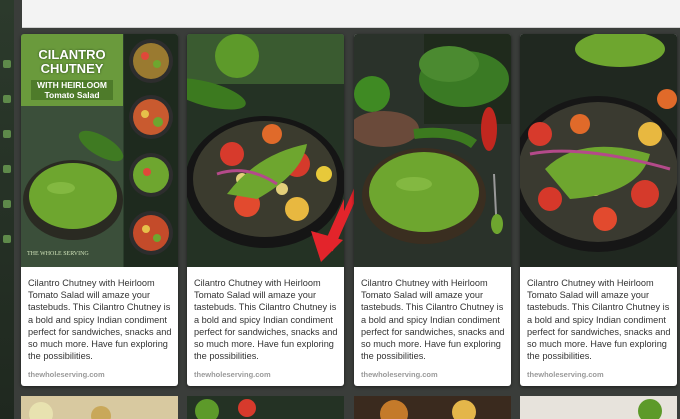  I want to click on pin-subtitle: WITH HEIRLOOM Tomato Salad, so click(72, 90).